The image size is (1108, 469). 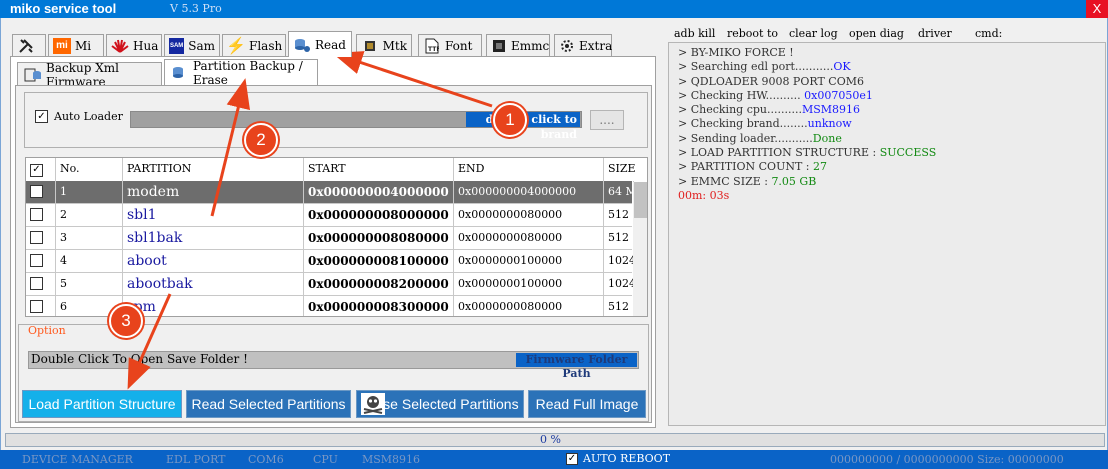 What do you see at coordinates (813, 33) in the screenshot?
I see `clear-log-link: clear log` at bounding box center [813, 33].